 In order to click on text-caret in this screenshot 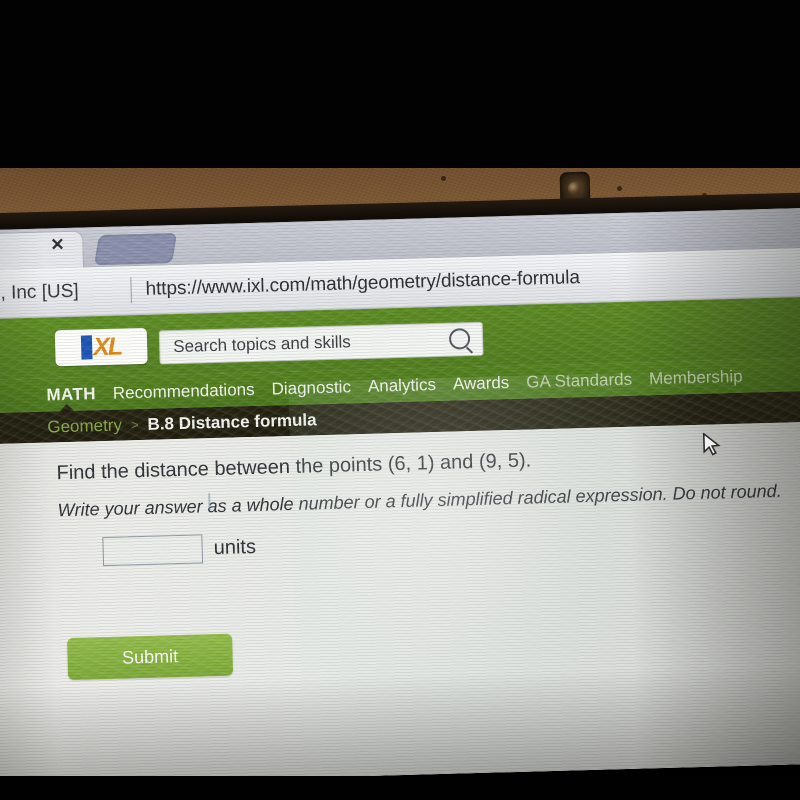, I will do `click(209, 502)`.